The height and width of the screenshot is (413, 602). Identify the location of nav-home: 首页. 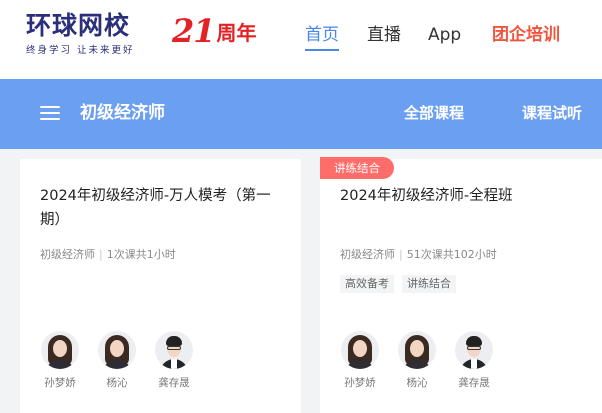
(322, 37).